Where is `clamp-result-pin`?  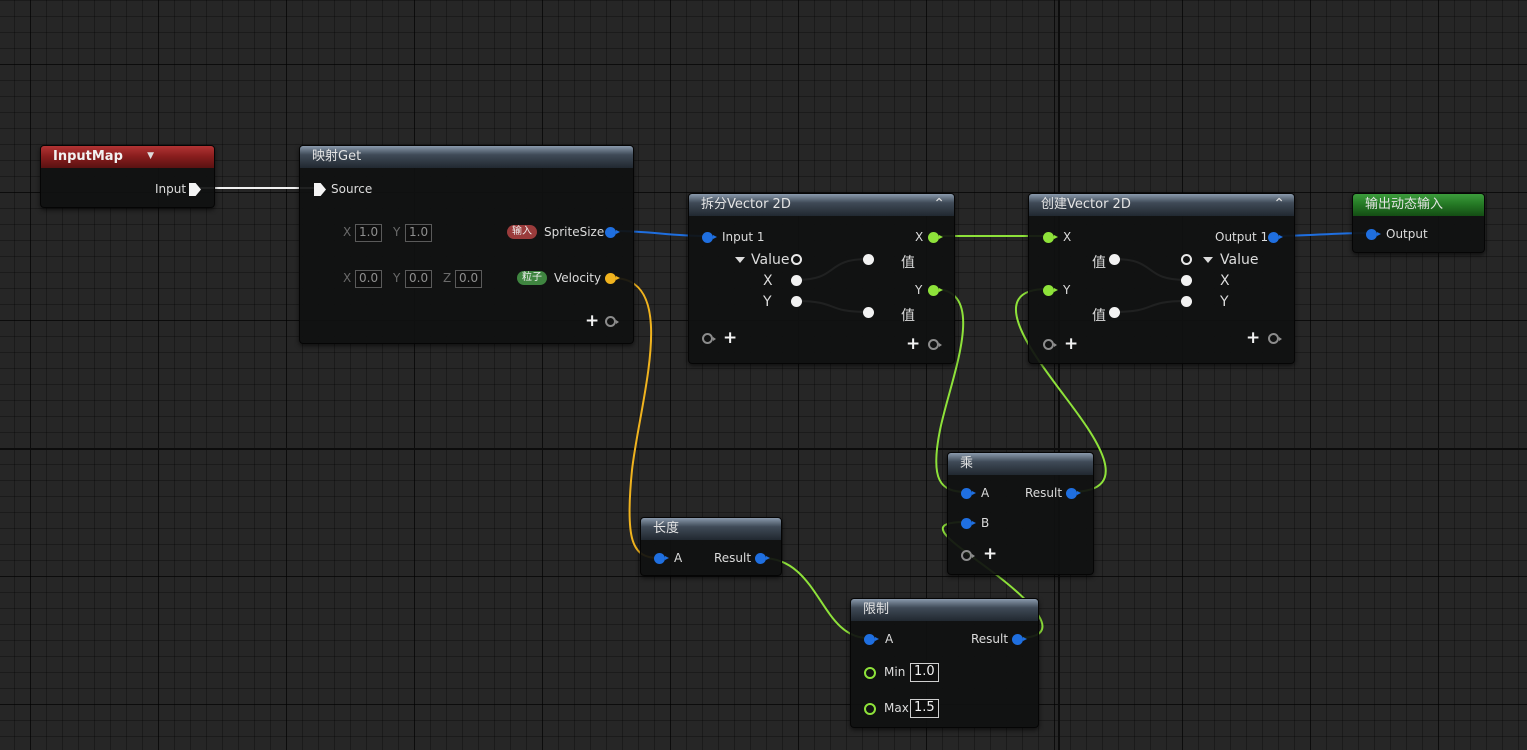
clamp-result-pin is located at coordinates (1019, 639).